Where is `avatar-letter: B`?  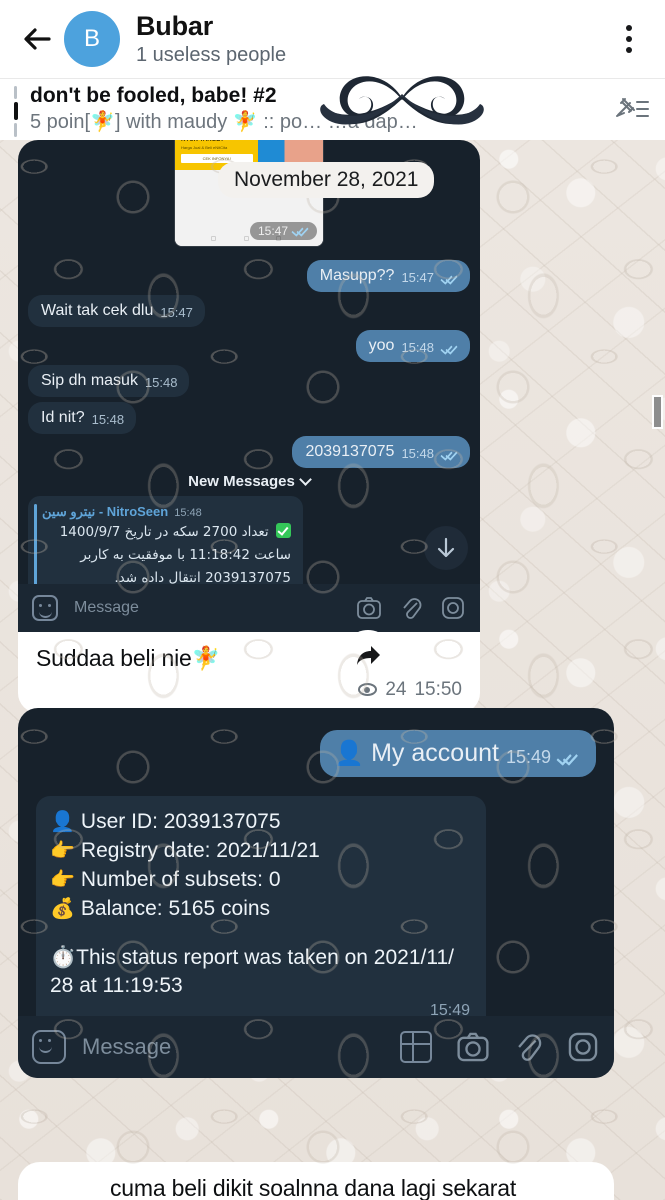
avatar-letter: B is located at coordinates (91, 38).